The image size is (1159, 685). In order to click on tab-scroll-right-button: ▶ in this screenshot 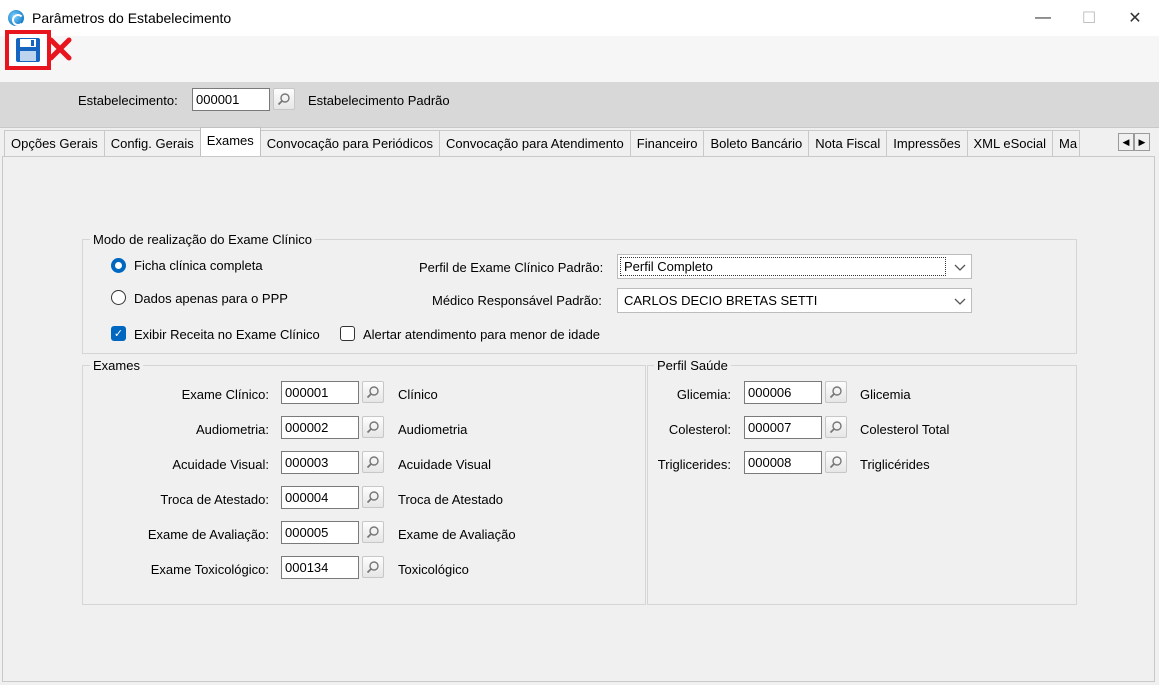, I will do `click(1142, 142)`.